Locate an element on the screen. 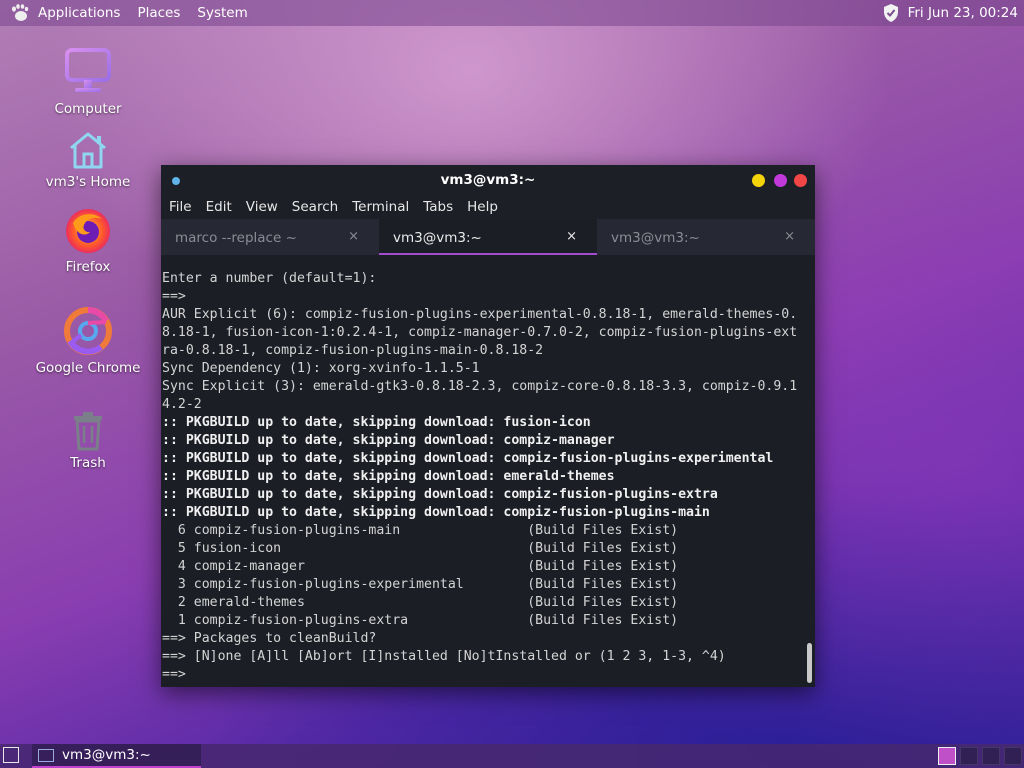  desktop-icon-home: vm3's Home is located at coordinates (88, 160).